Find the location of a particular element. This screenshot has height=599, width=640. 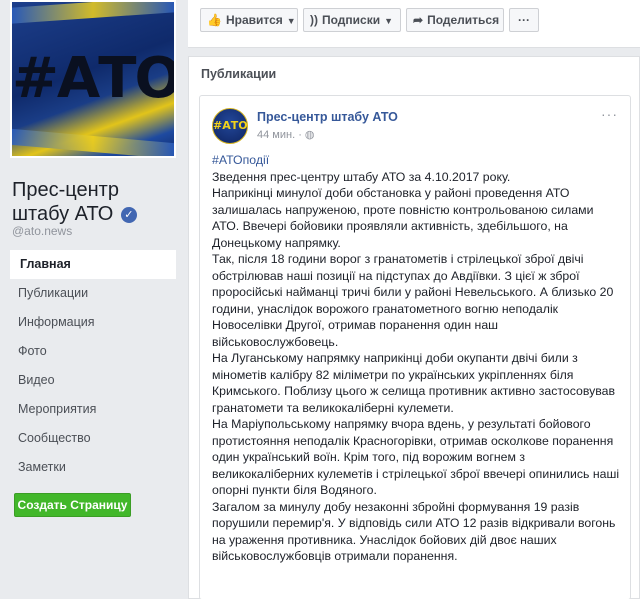

post-options-button: ··· is located at coordinates (609, 114).